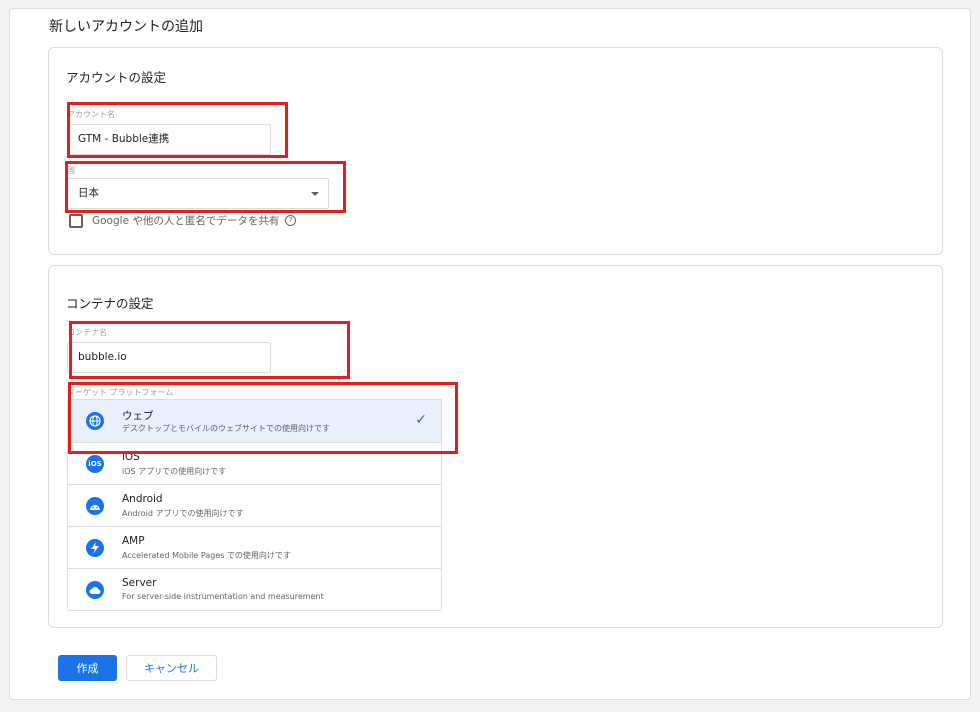 The image size is (980, 712). Describe the element at coordinates (120, 392) in the screenshot. I see `platform-label: ターゲット プラットフォーム` at that location.